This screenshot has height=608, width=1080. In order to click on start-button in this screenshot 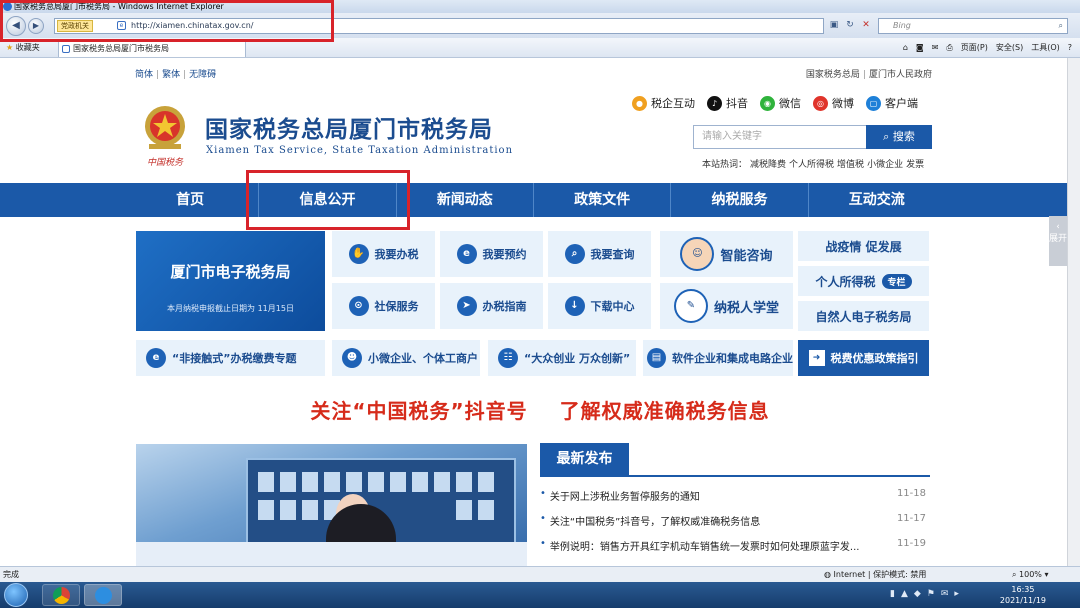, I will do `click(16, 595)`.